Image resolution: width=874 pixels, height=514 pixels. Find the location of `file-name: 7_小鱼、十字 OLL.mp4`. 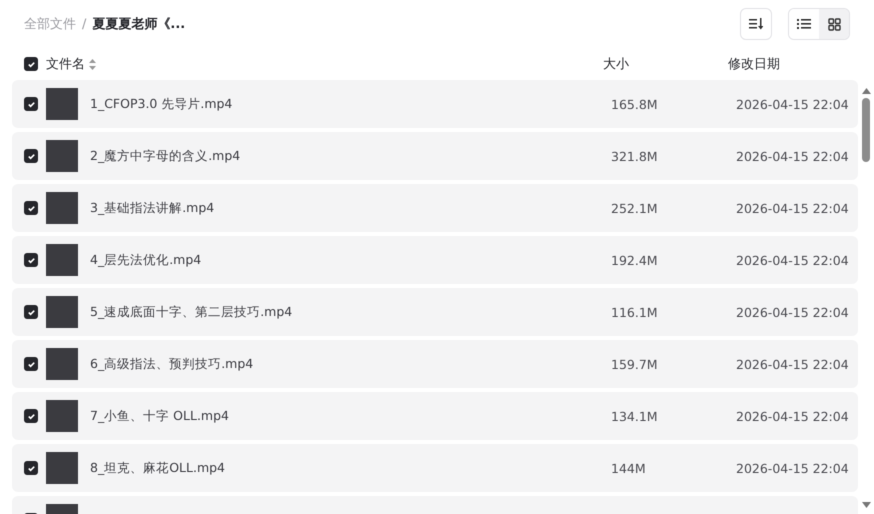

file-name: 7_小鱼、十字 OLL.mp4 is located at coordinates (159, 416).